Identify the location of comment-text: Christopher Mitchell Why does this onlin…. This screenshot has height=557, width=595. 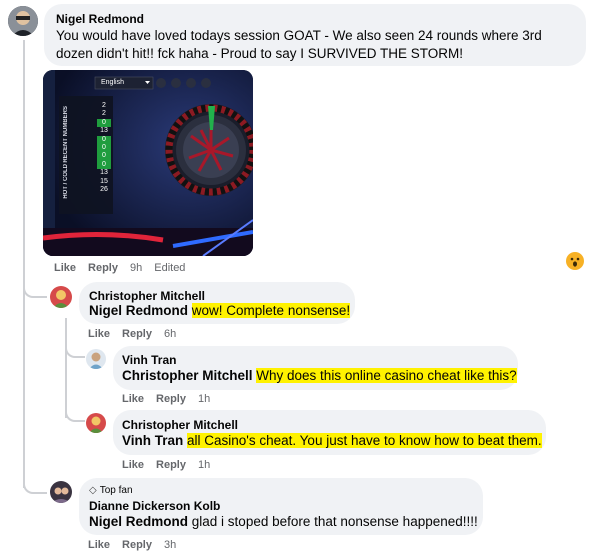
(319, 376).